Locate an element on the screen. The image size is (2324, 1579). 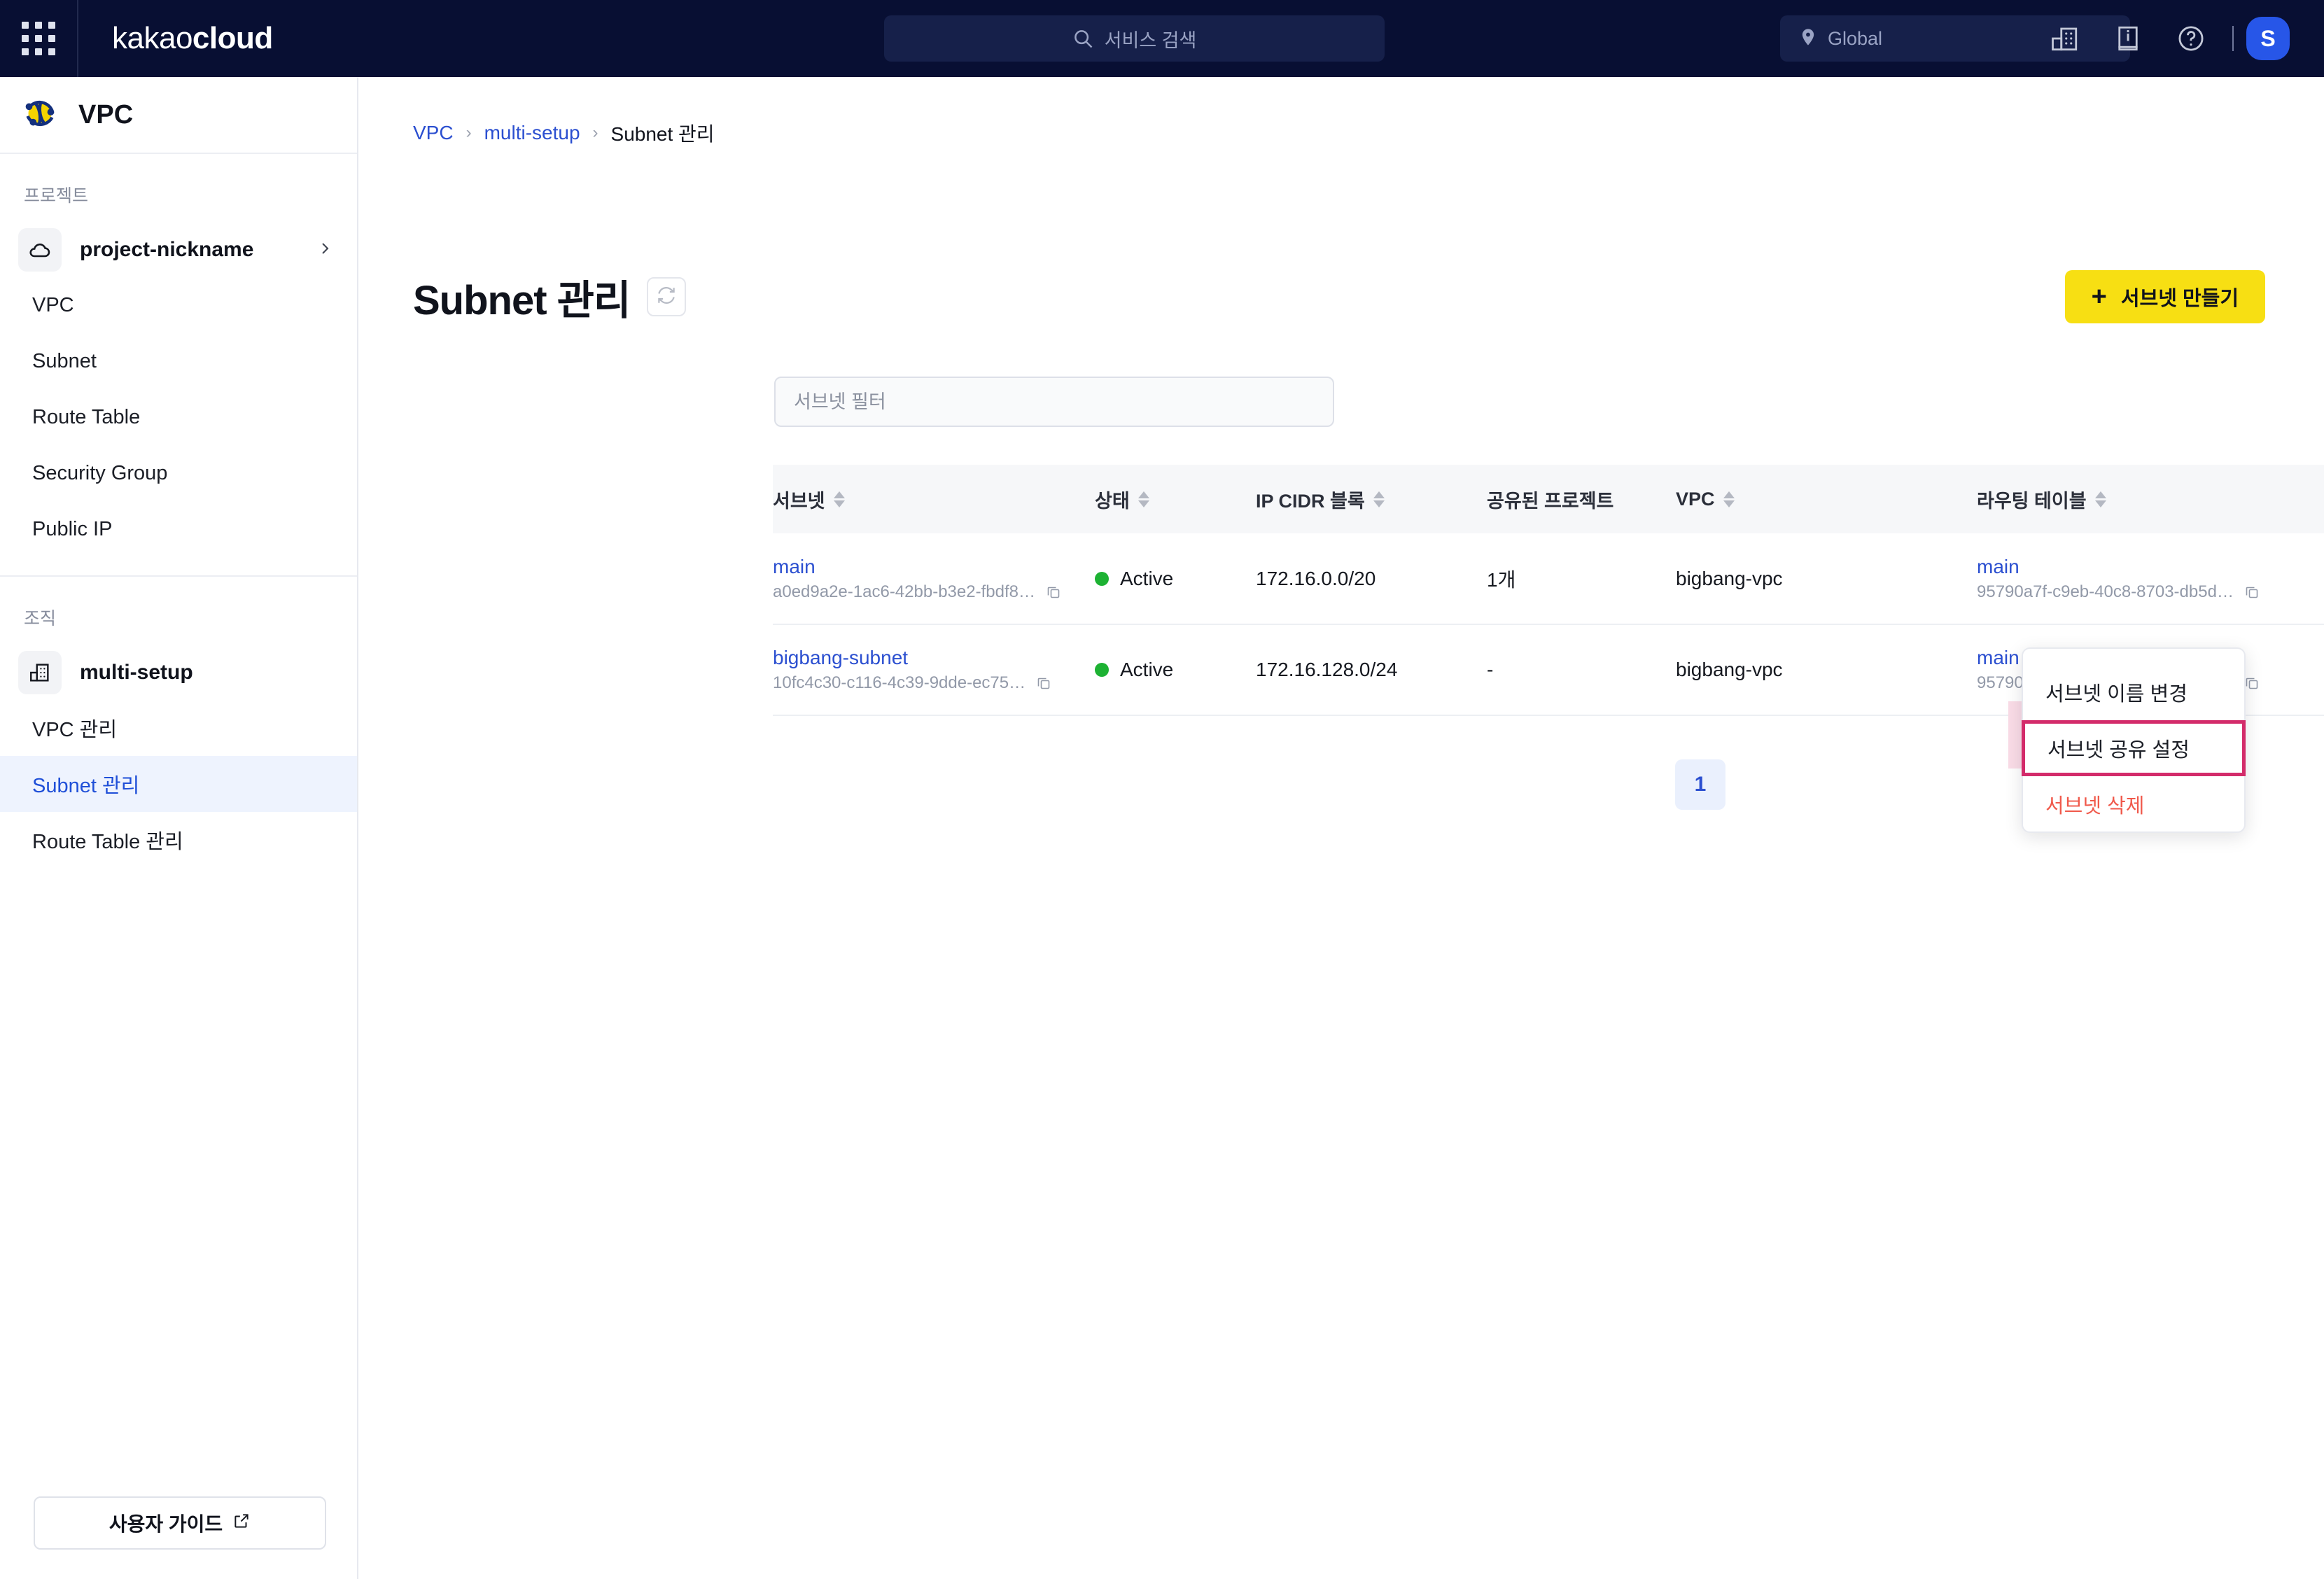
sidebar-org-menu: VPC 관리 Subnet 관리 Route Table 관리 is located at coordinates (178, 784).